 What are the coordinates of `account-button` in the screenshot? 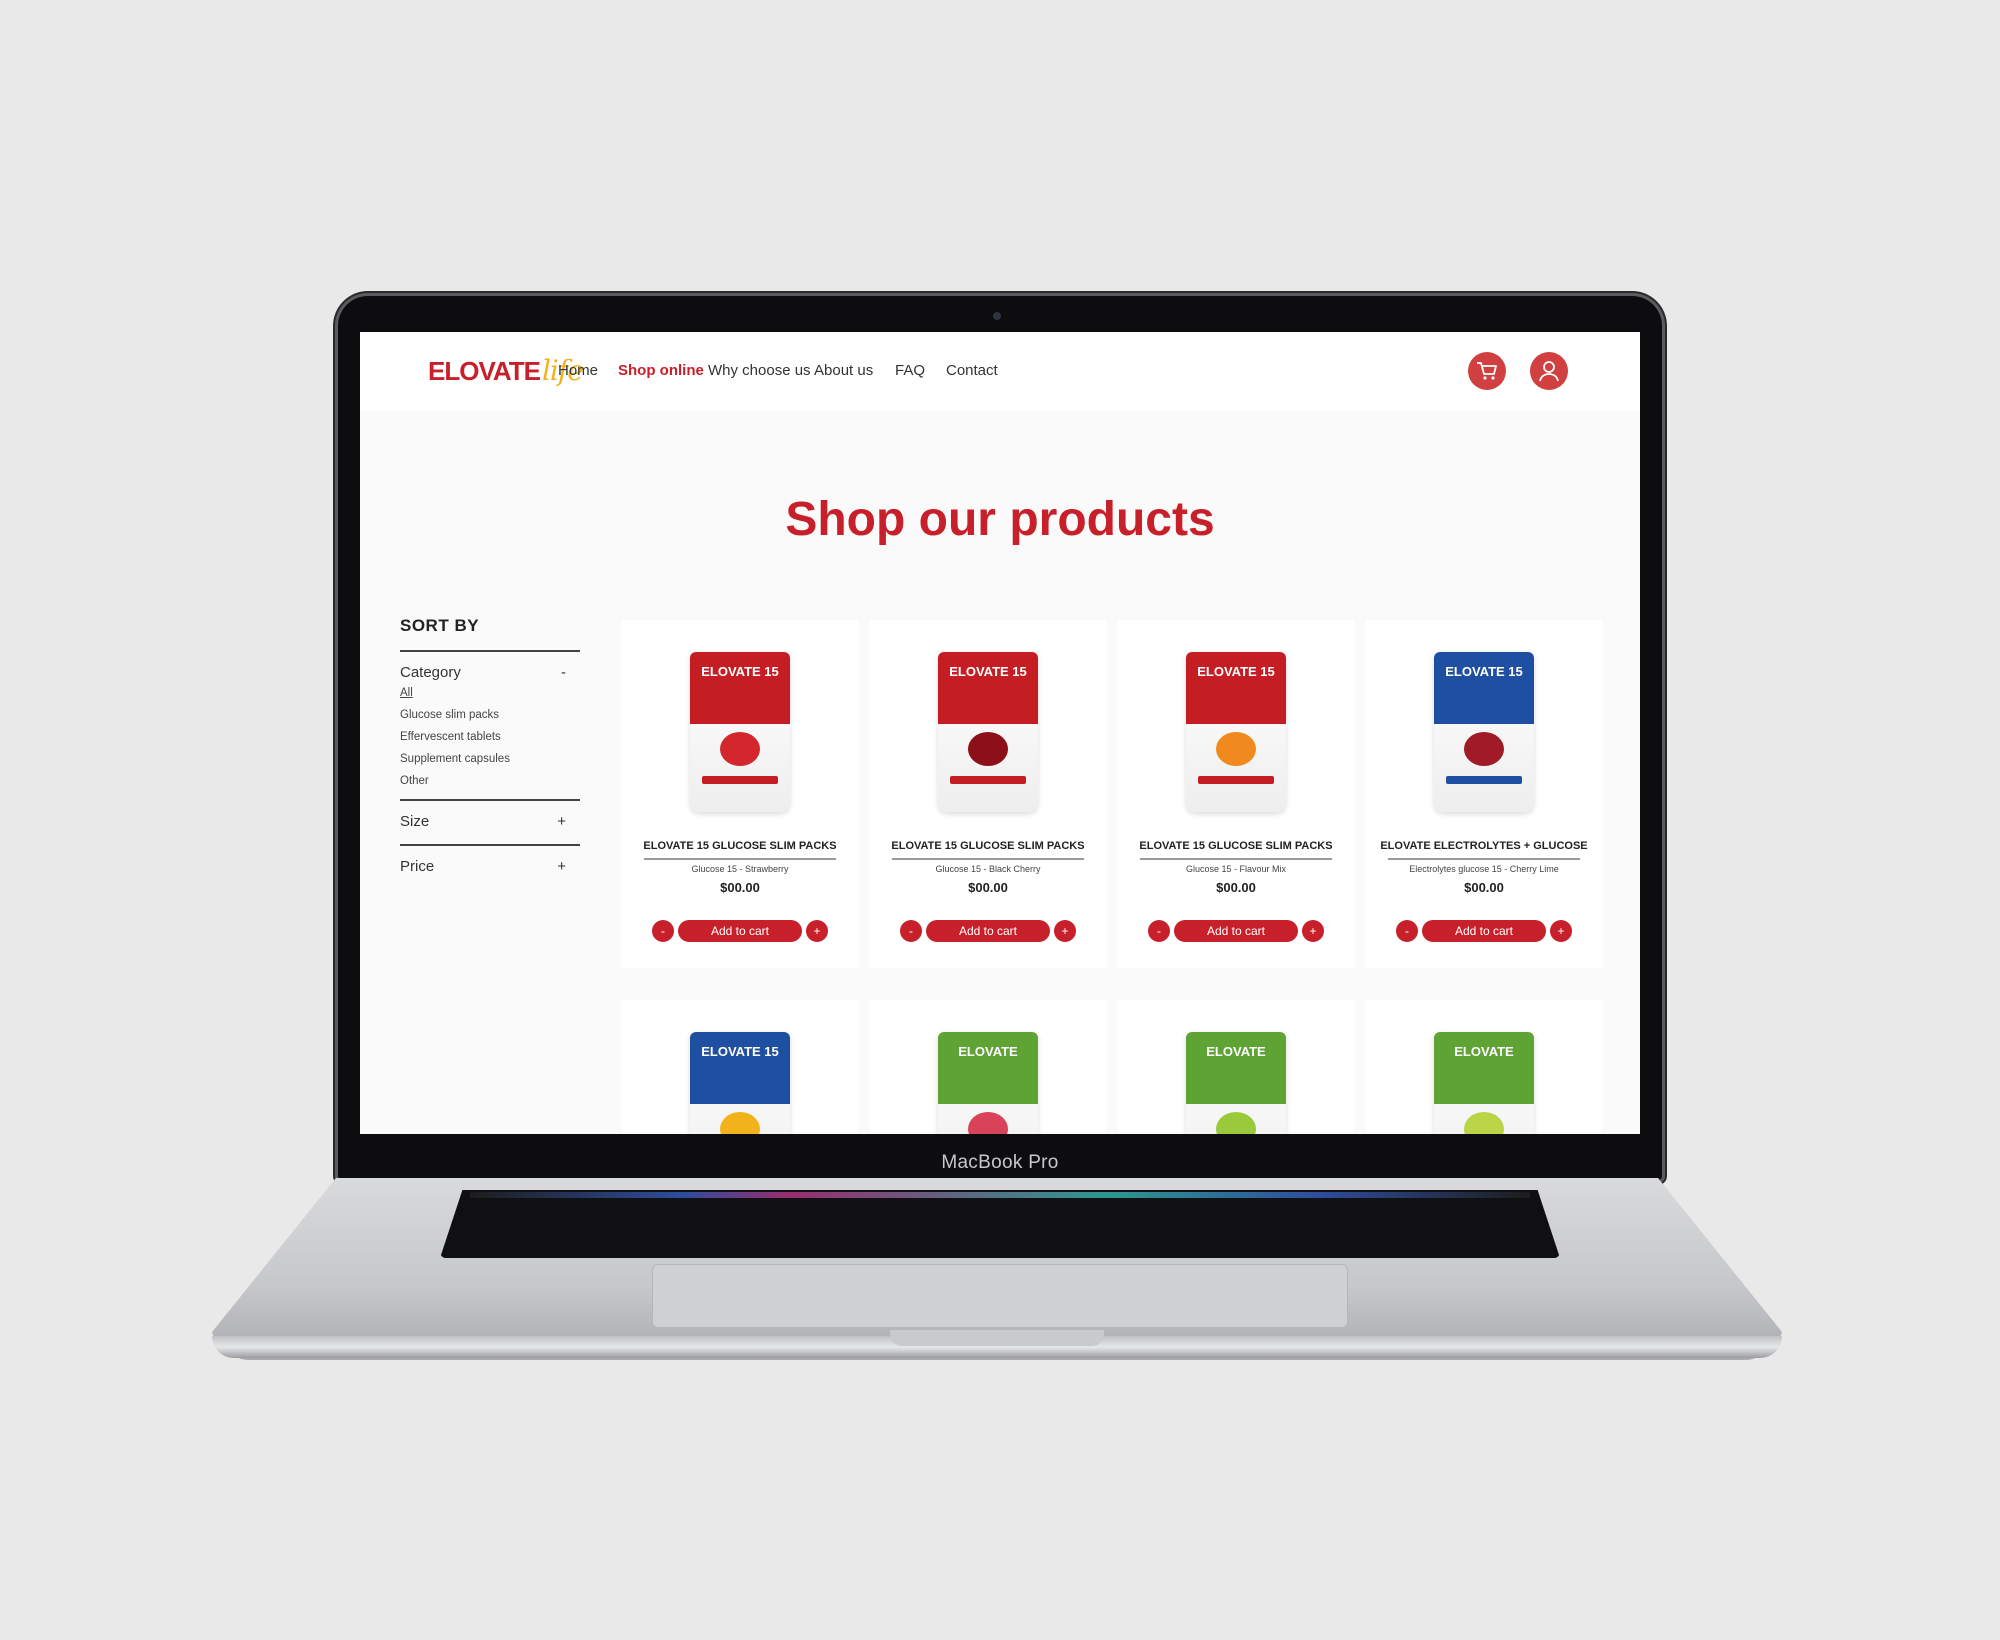 It's located at (1549, 371).